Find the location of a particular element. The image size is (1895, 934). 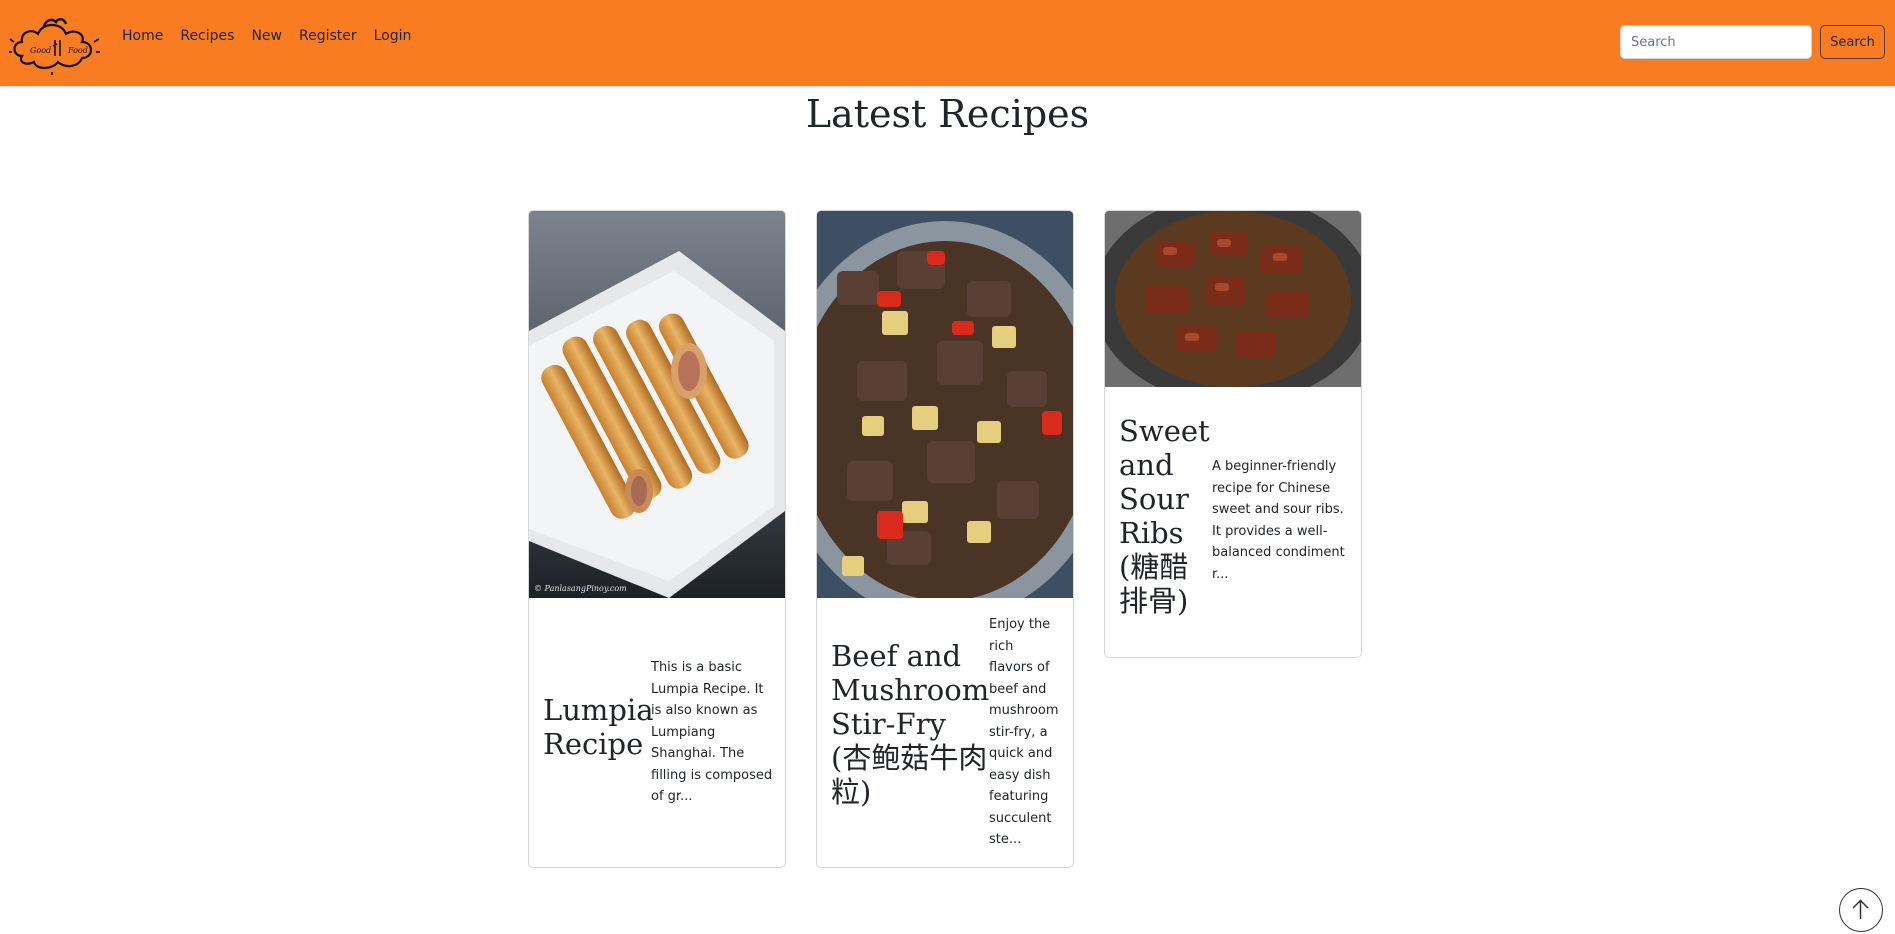

card-title: Lumpia Recipe is located at coordinates (598, 727).